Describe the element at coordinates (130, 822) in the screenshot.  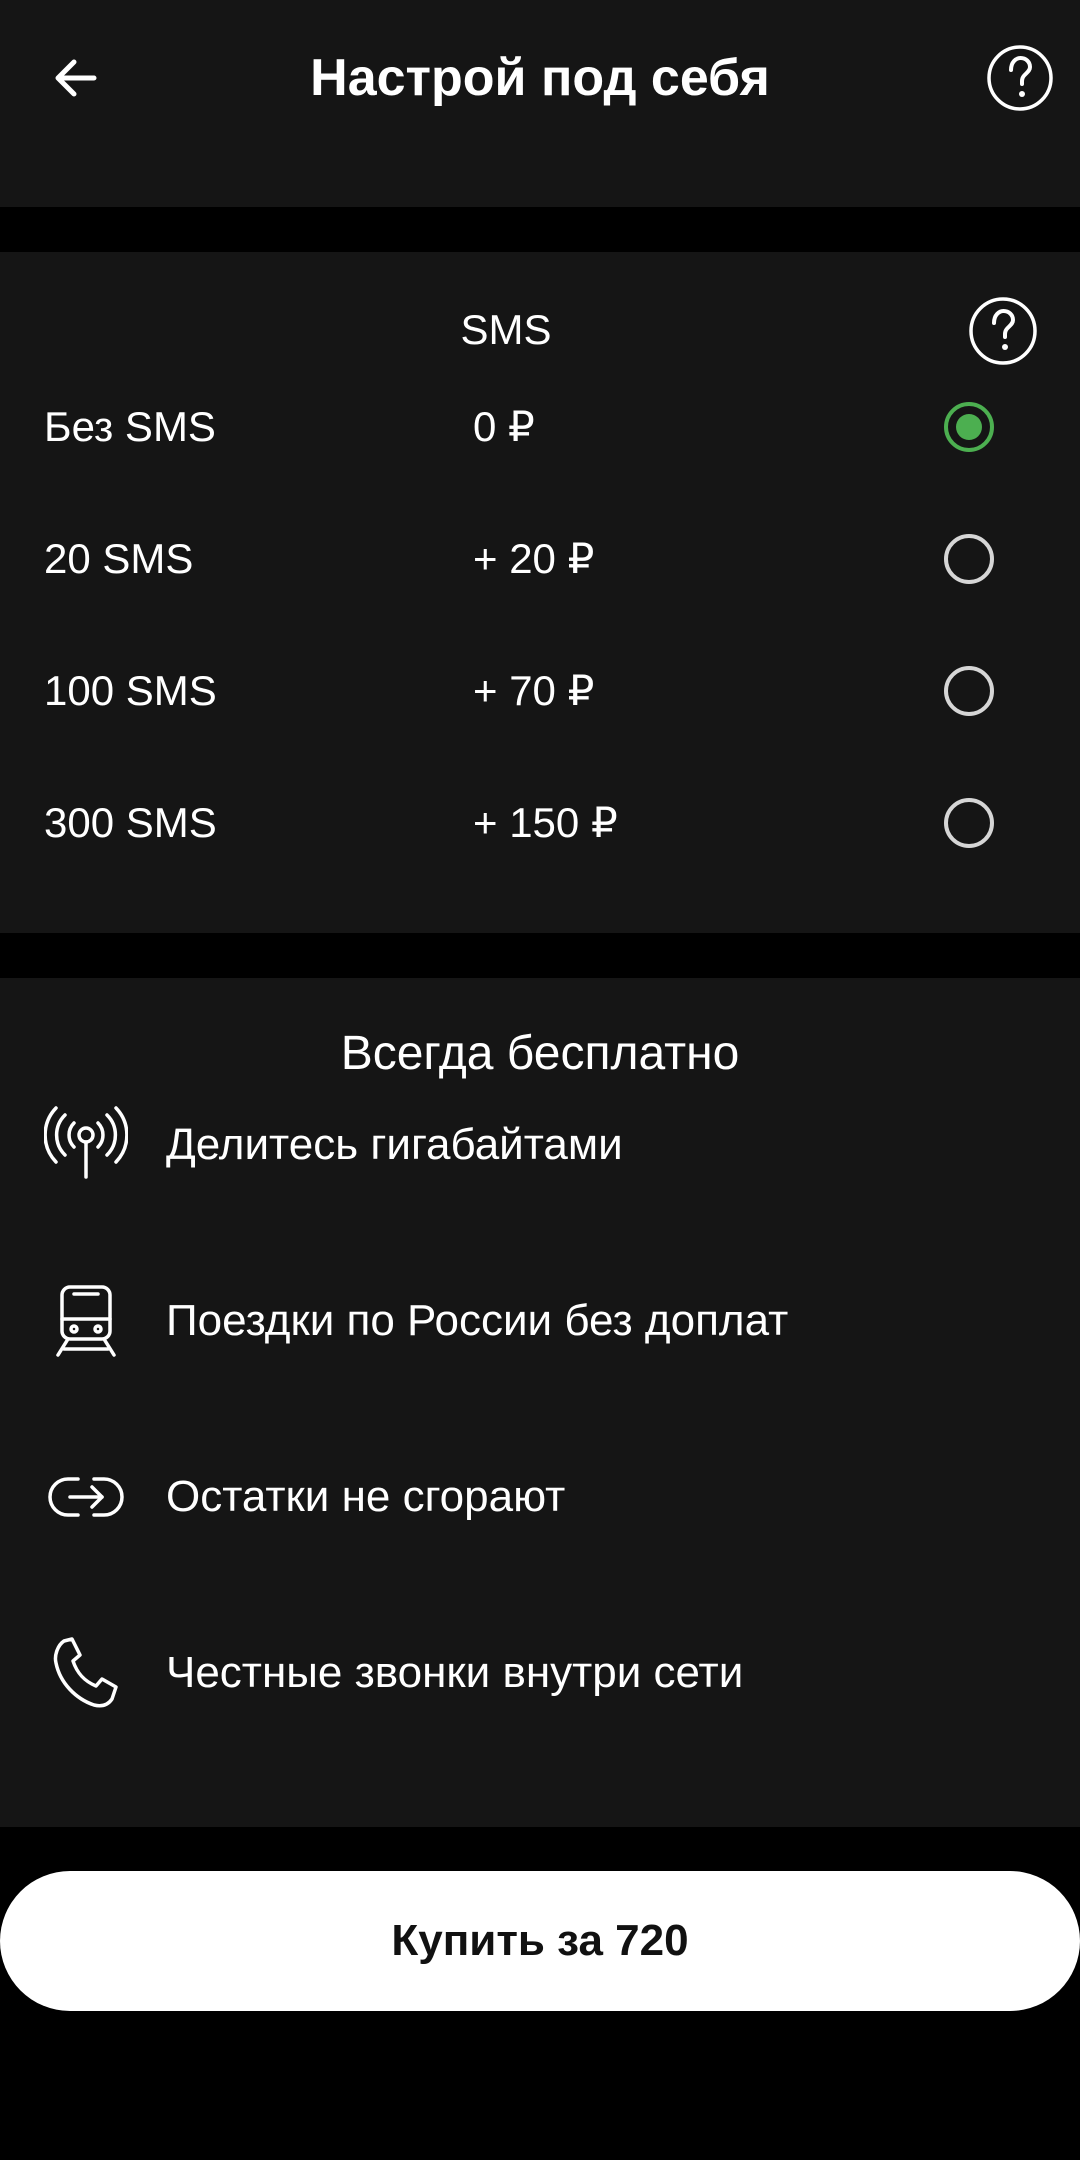
I see `sms-option-label: 300 SMS` at that location.